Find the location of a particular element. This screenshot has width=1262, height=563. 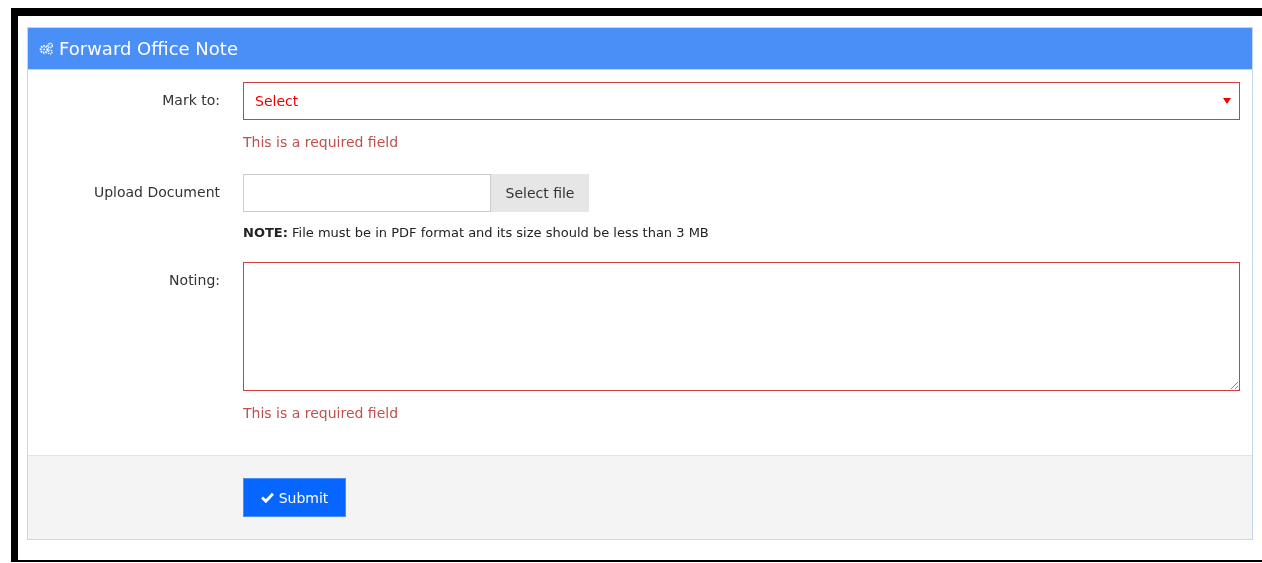

caret-icon is located at coordinates (1227, 101).